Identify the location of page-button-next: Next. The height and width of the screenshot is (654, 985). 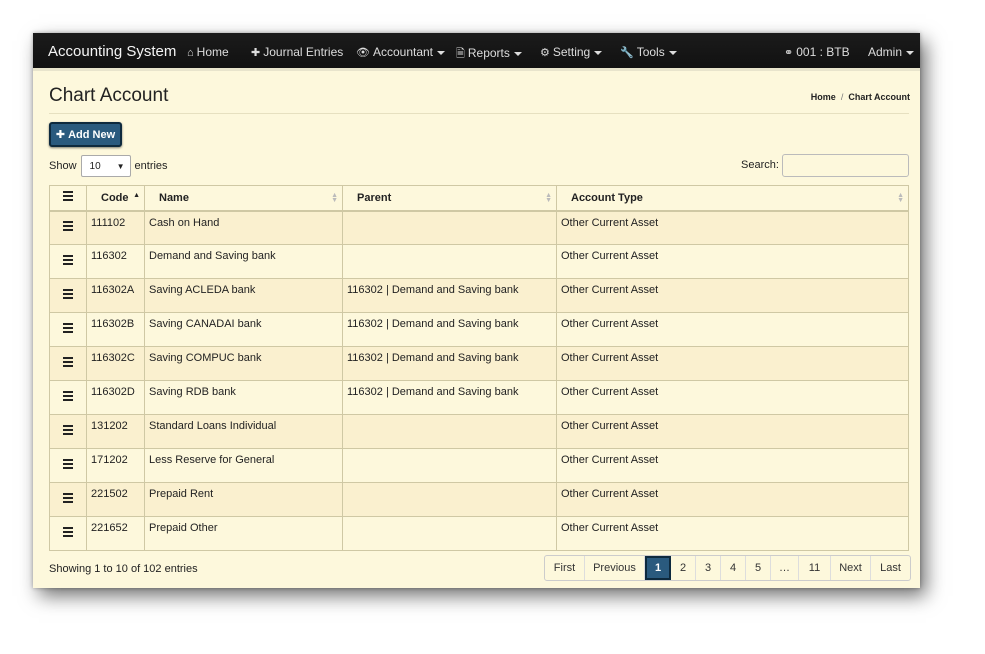
(851, 568).